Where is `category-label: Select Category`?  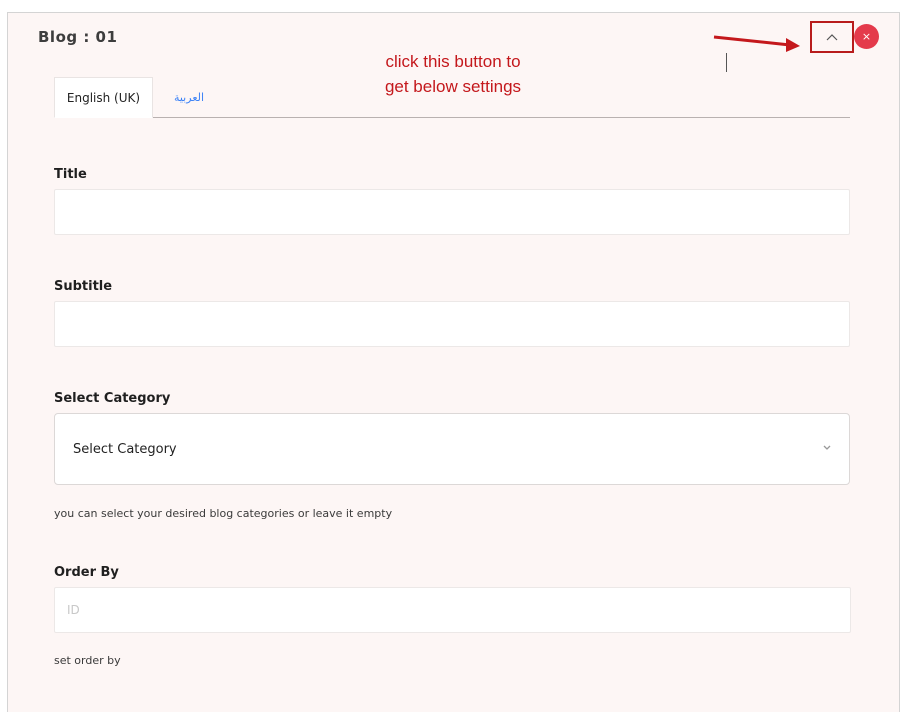 category-label: Select Category is located at coordinates (112, 398).